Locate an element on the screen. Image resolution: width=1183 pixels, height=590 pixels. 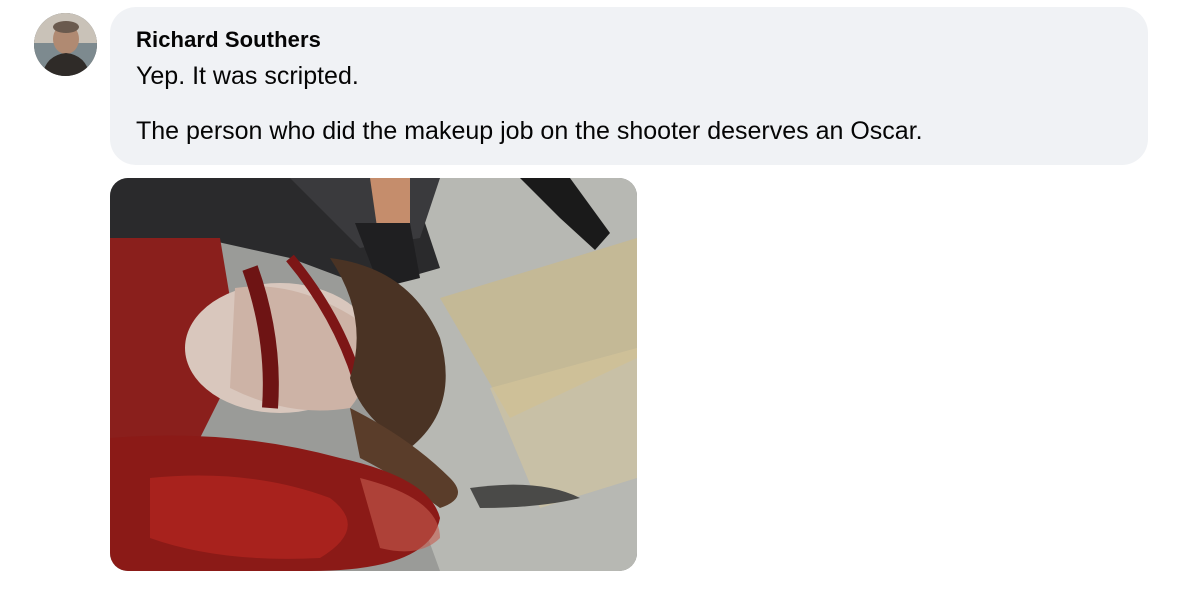
profile-photo-icon is located at coordinates (65, 44).